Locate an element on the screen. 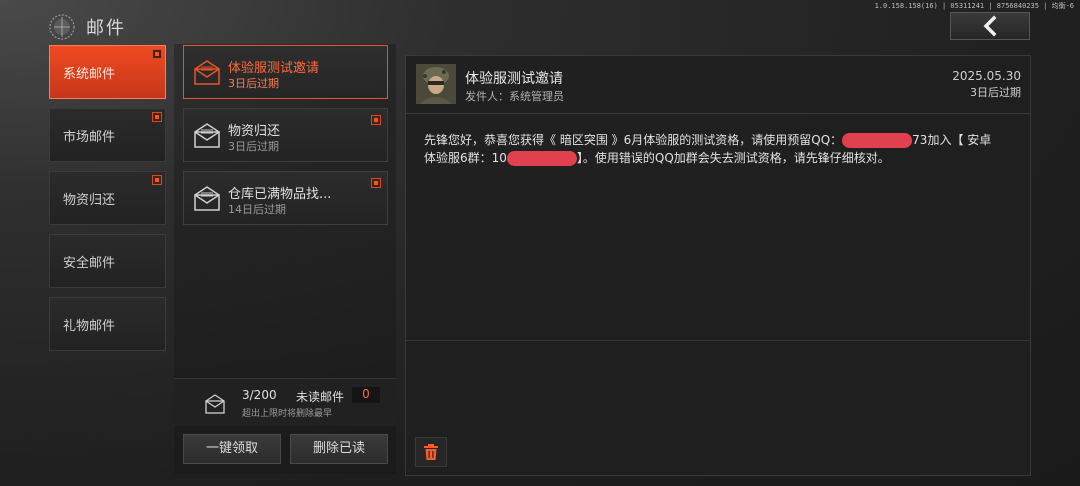  category-label: 礼物邮件 is located at coordinates (89, 326).